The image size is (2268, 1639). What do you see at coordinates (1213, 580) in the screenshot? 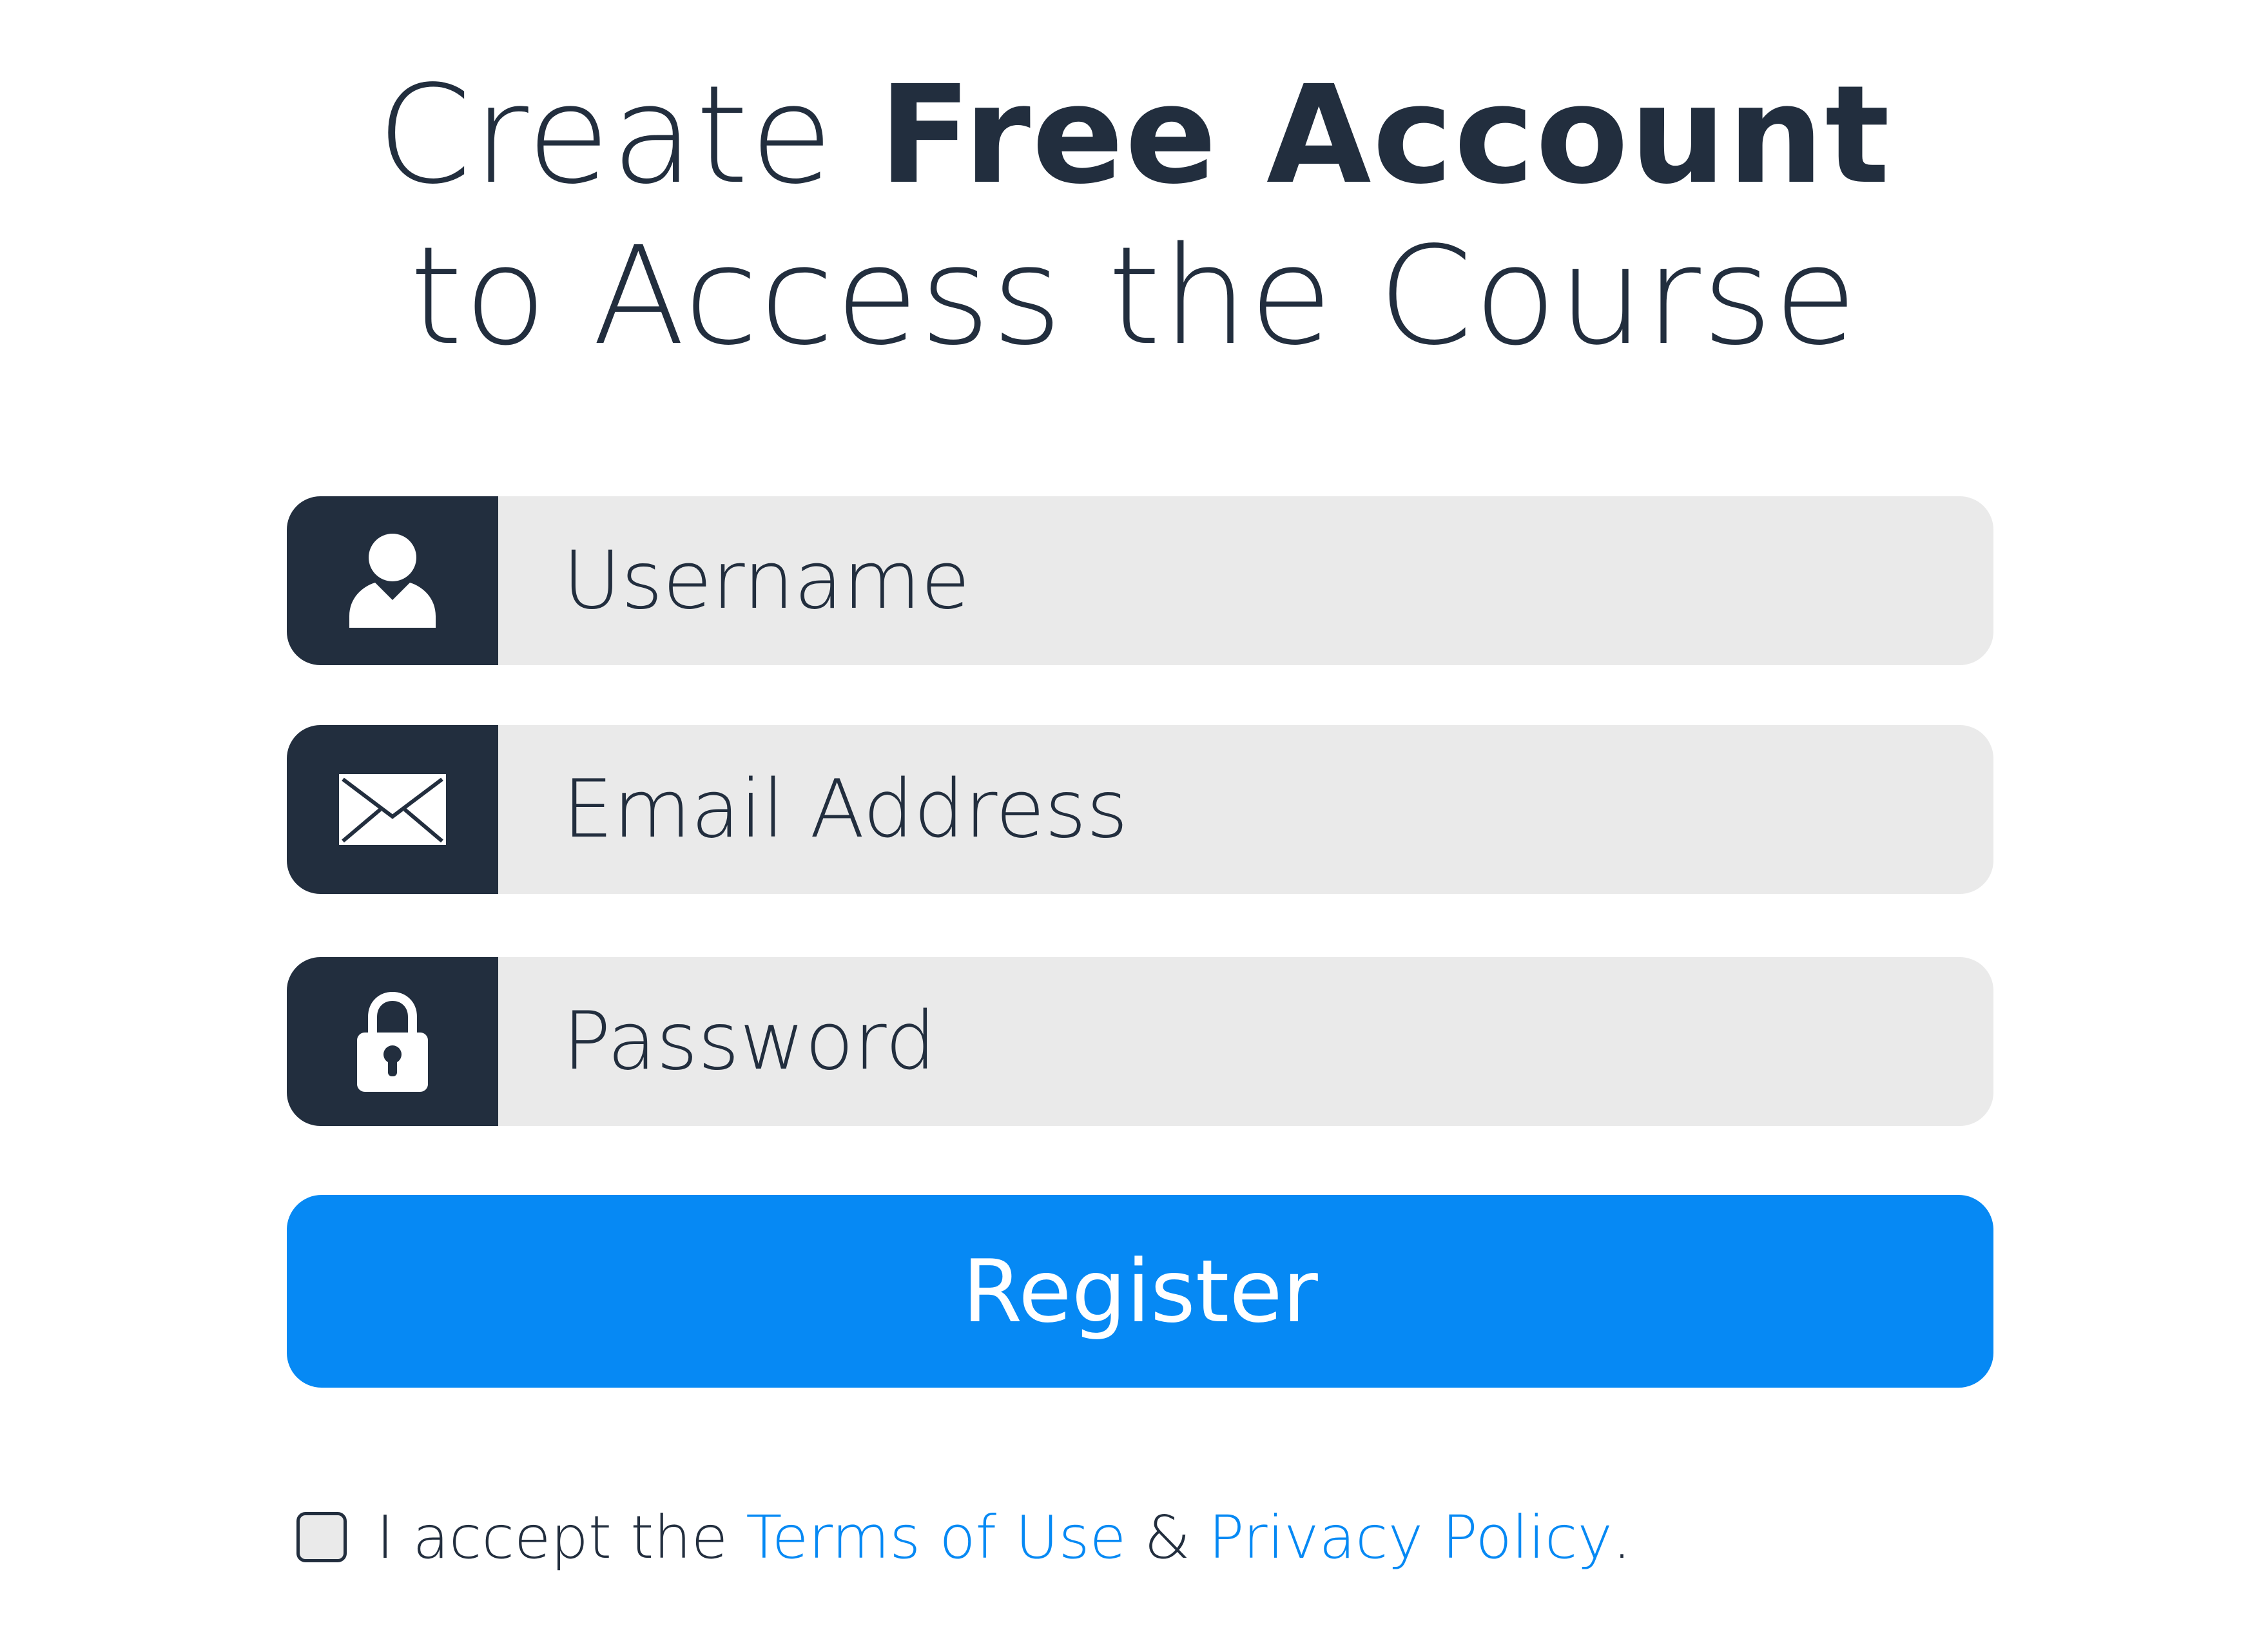
I see `username-input` at bounding box center [1213, 580].